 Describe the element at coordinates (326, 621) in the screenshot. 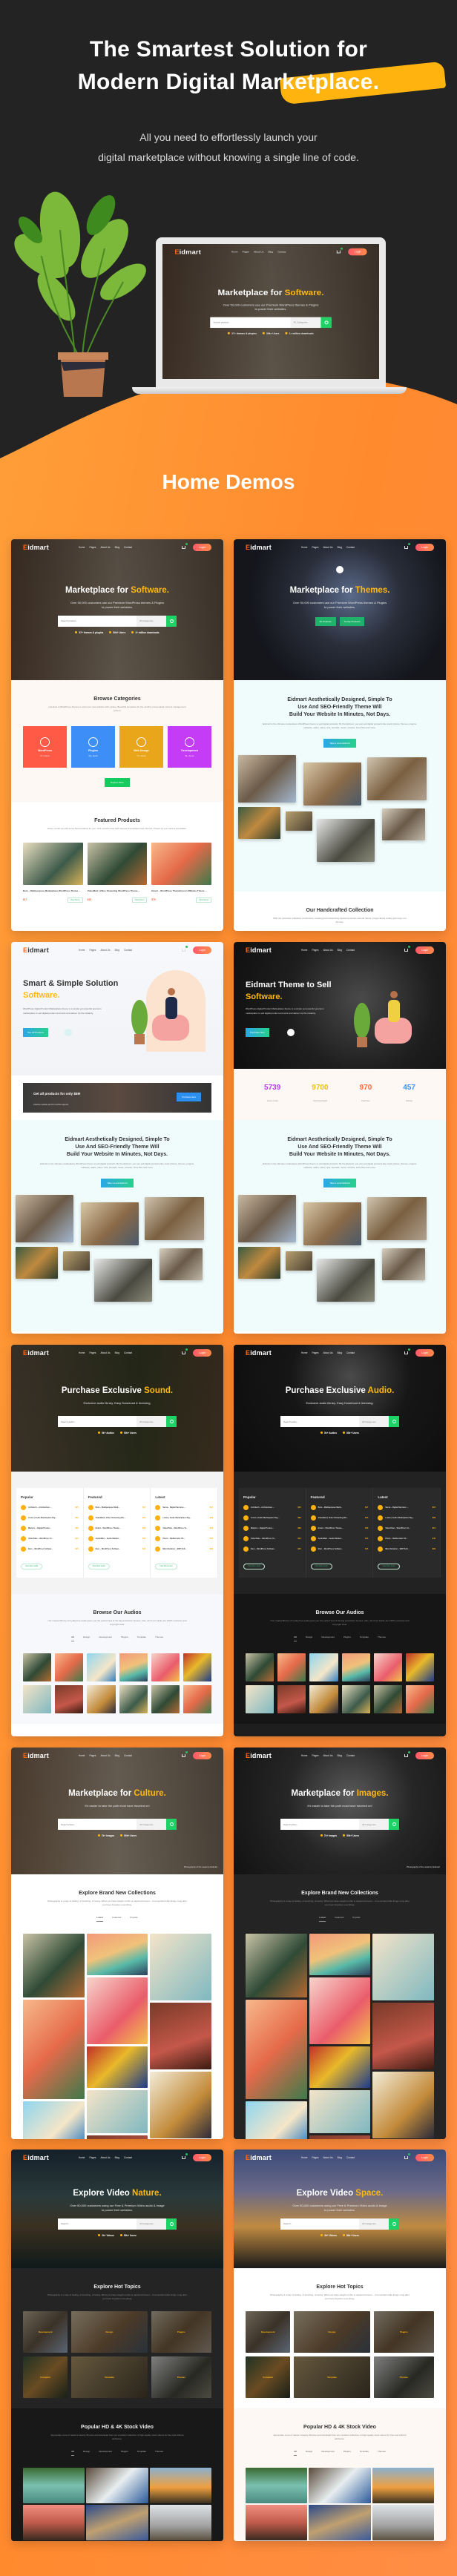

I see `hero-button-all-products: All Products` at that location.